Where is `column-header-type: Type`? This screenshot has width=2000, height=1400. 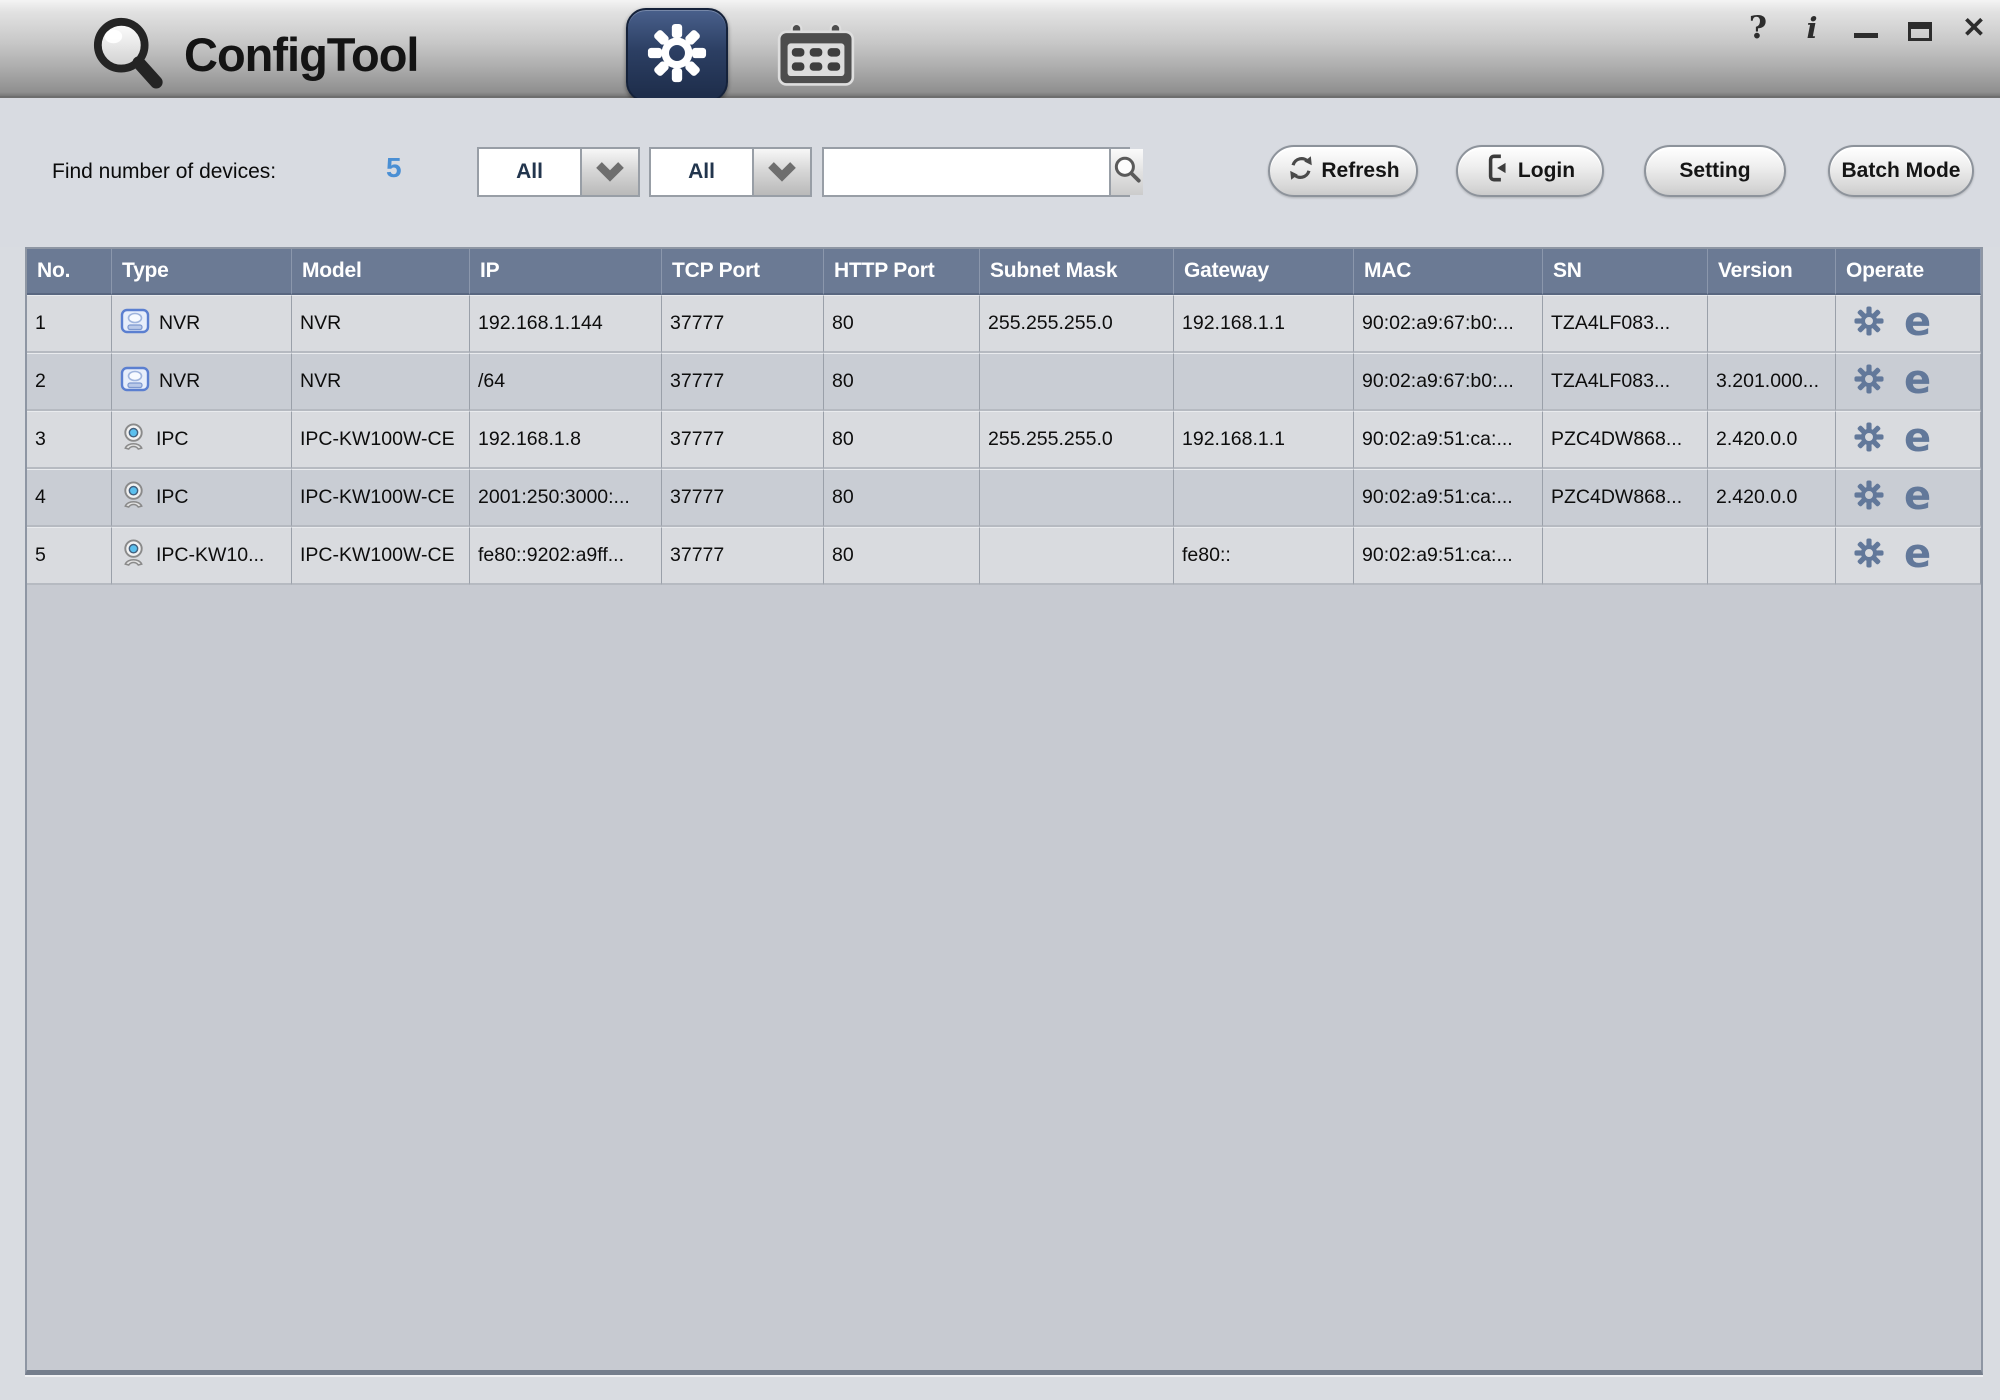
column-header-type: Type is located at coordinates (202, 272).